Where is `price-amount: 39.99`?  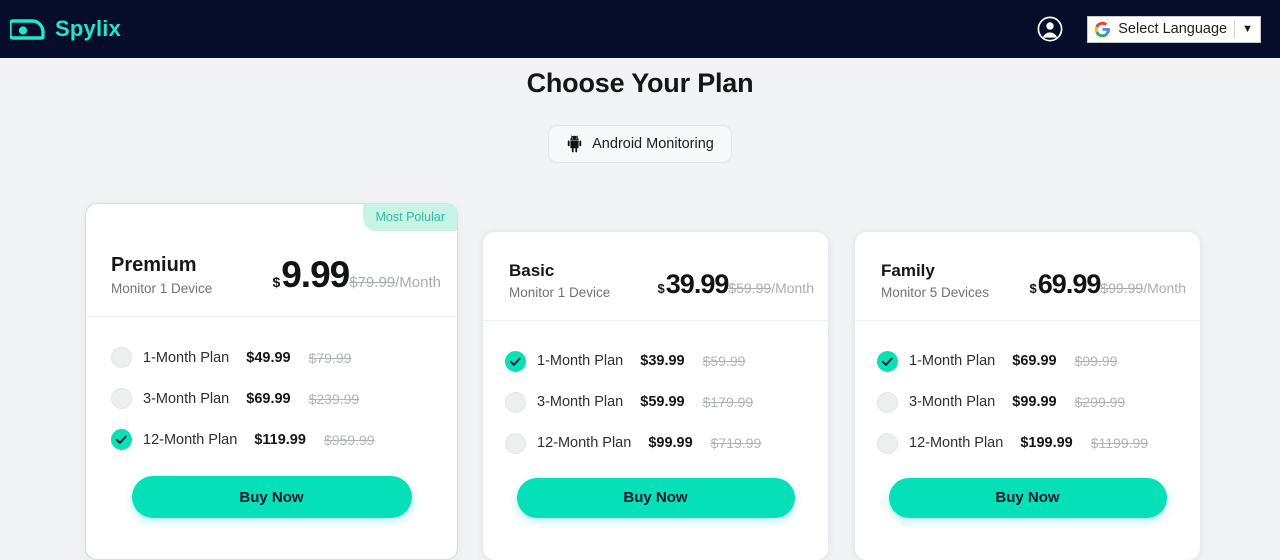 price-amount: 39.99 is located at coordinates (697, 283).